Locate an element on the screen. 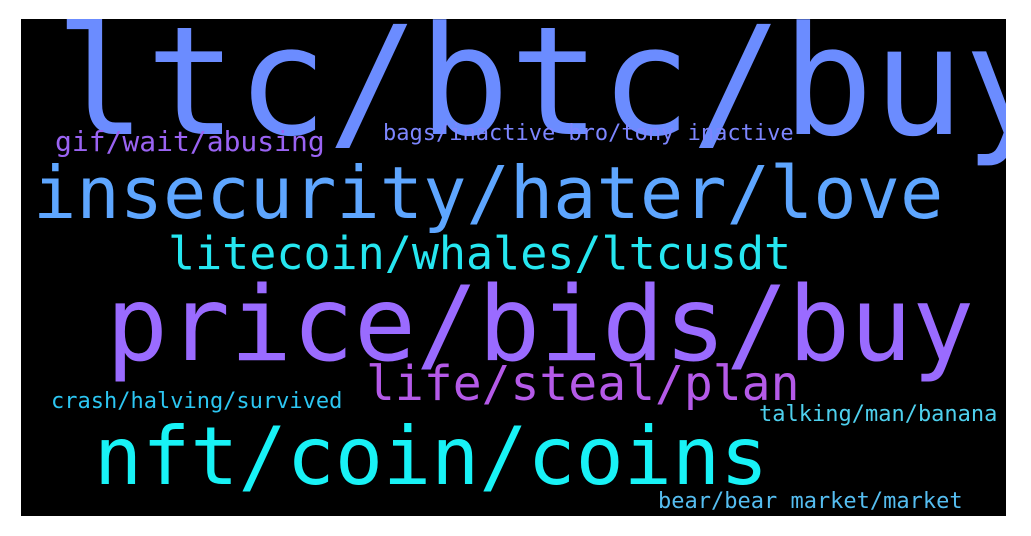 This screenshot has height=536, width=1031. word-bear-market: bear/bear market/market is located at coordinates (810, 501).